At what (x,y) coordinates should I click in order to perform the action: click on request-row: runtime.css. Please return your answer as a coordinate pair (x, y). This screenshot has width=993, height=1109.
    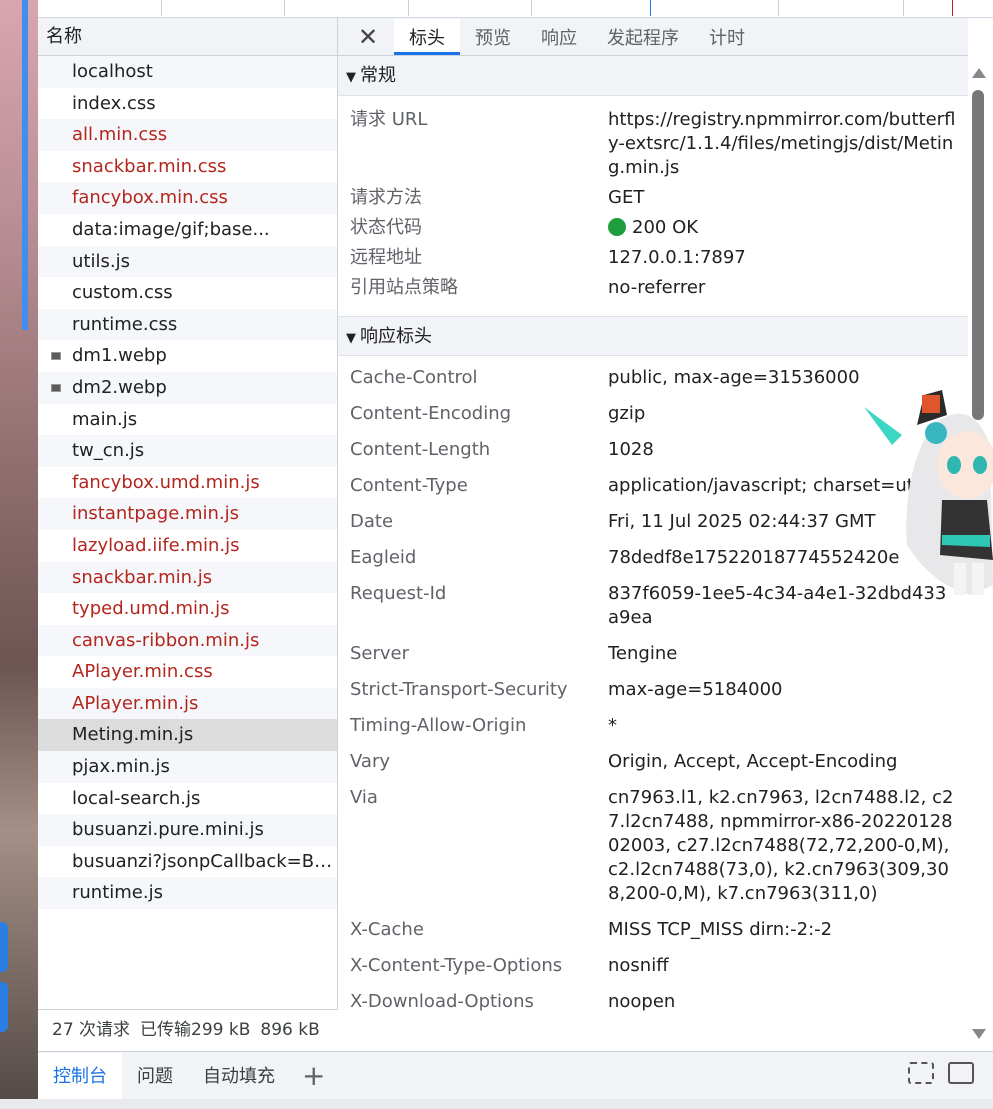
    Looking at the image, I should click on (187, 324).